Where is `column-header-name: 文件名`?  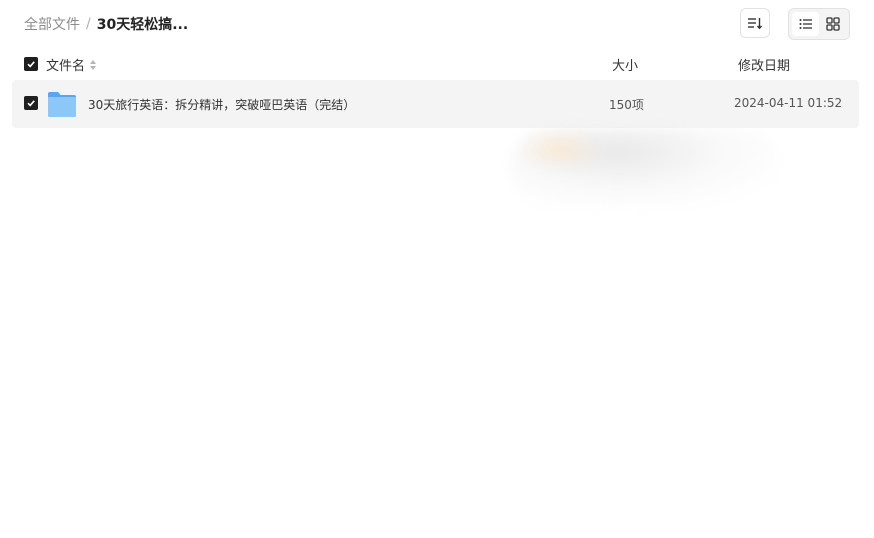
column-header-name: 文件名 is located at coordinates (71, 64).